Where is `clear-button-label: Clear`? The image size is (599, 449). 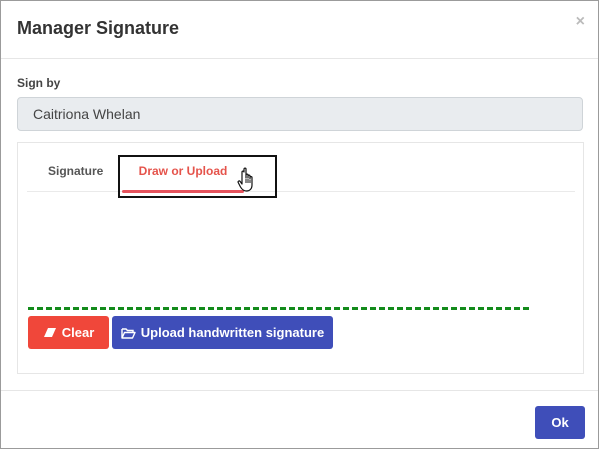 clear-button-label: Clear is located at coordinates (78, 332).